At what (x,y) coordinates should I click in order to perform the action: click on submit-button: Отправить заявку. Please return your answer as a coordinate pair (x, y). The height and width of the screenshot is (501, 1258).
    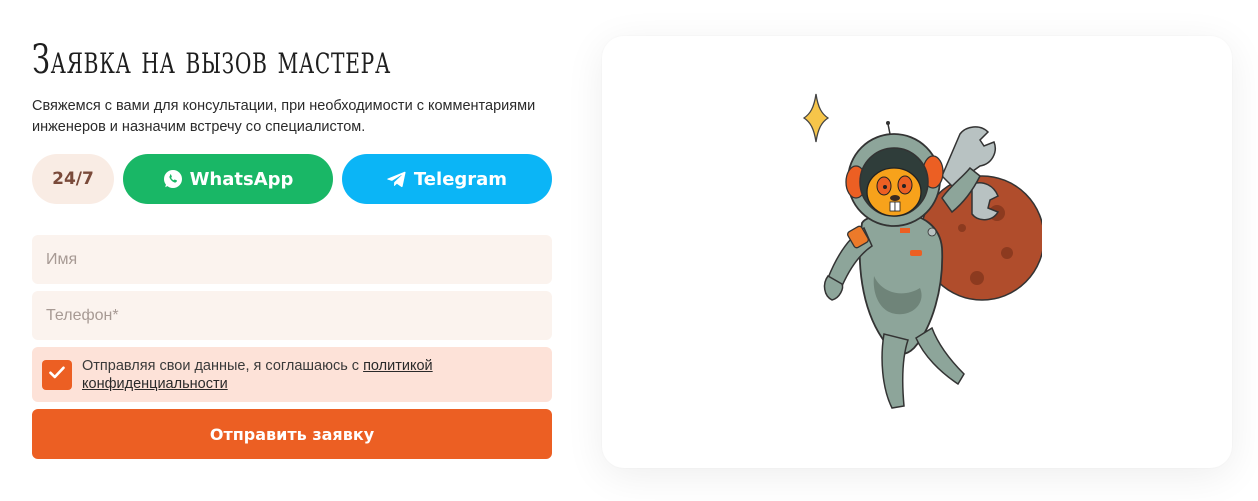
    Looking at the image, I should click on (292, 434).